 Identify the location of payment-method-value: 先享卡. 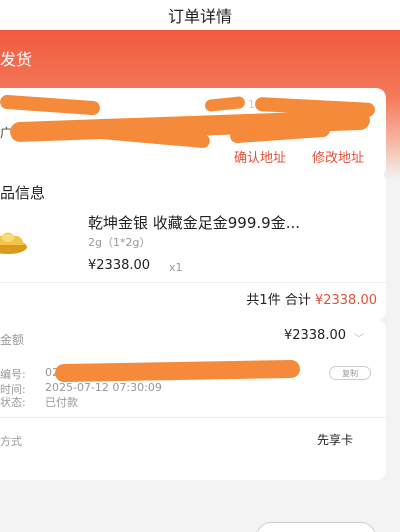
(334, 440).